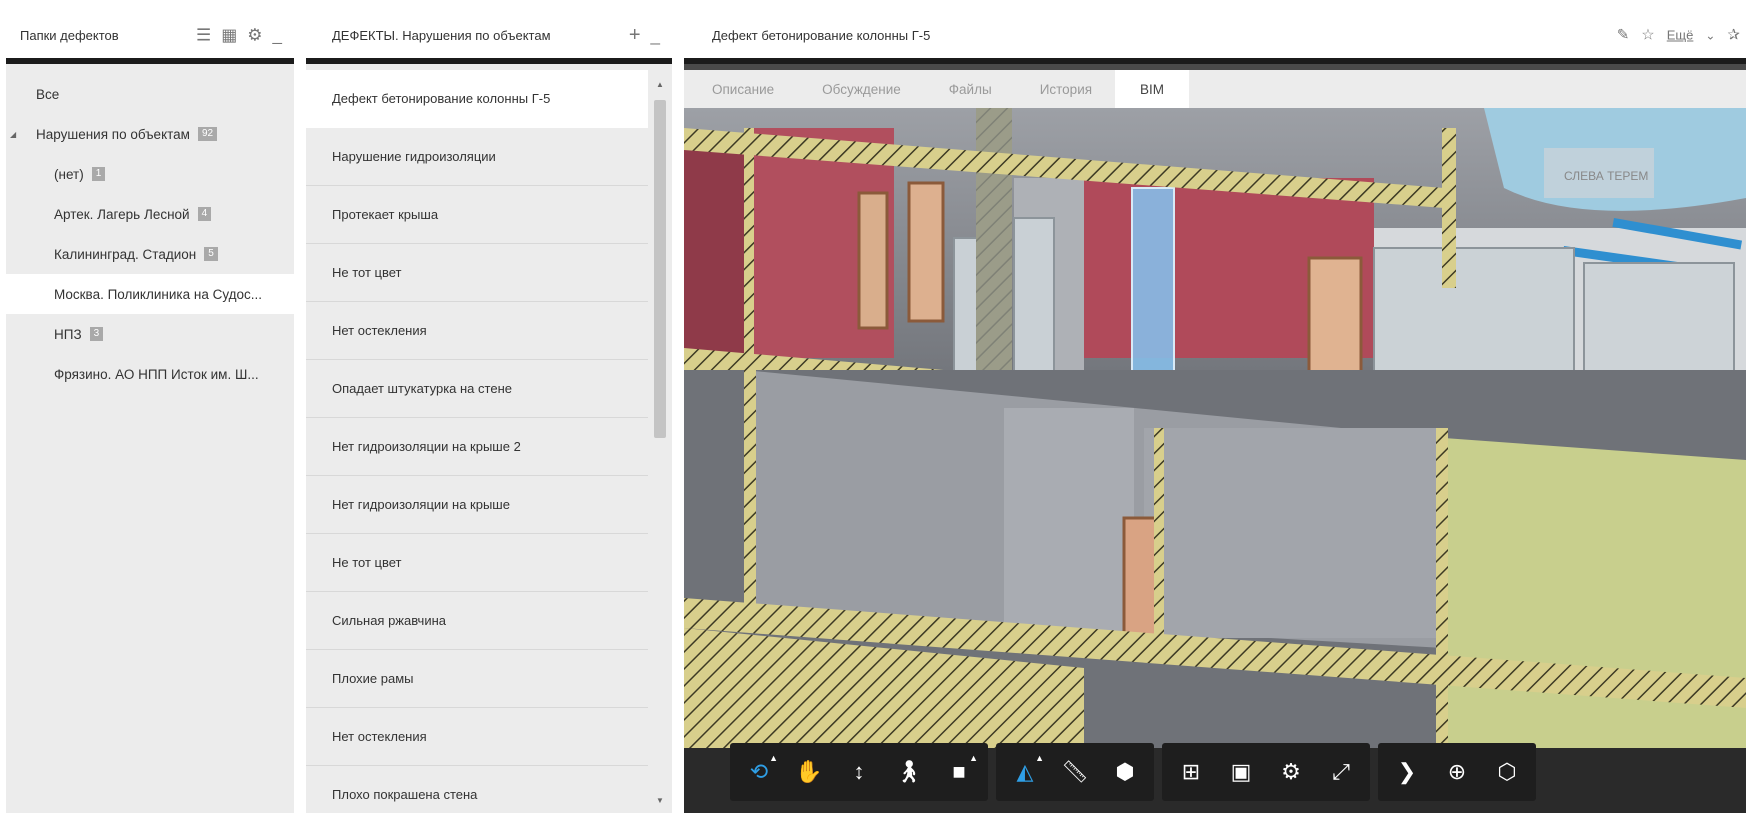 The image size is (1746, 821). What do you see at coordinates (1733, 35) in the screenshot?
I see `pin-icon: ✰` at bounding box center [1733, 35].